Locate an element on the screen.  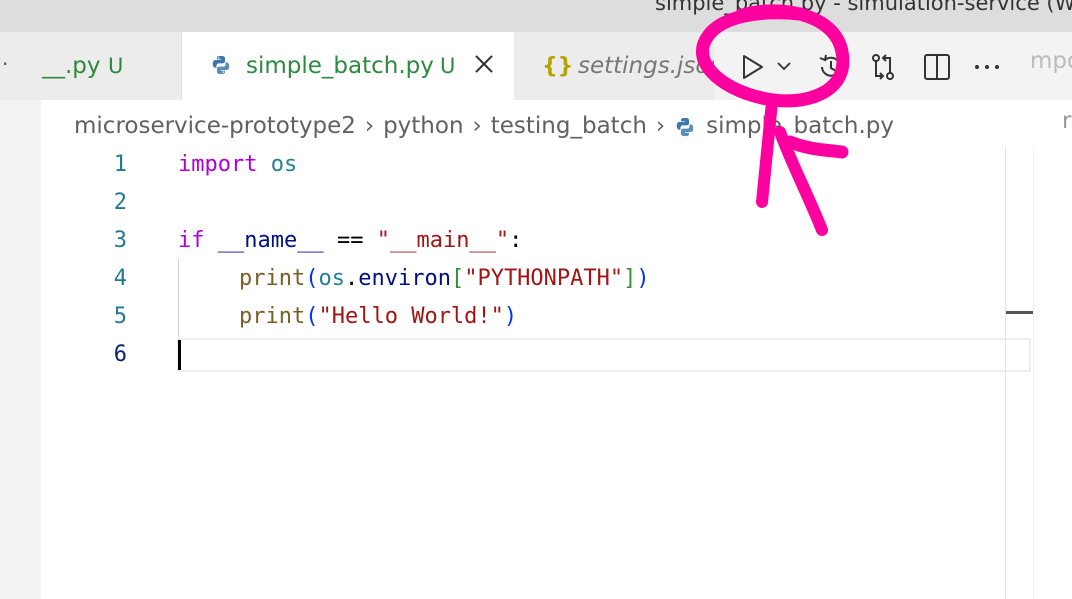
minimap-edge is located at coordinates (1033, 372).